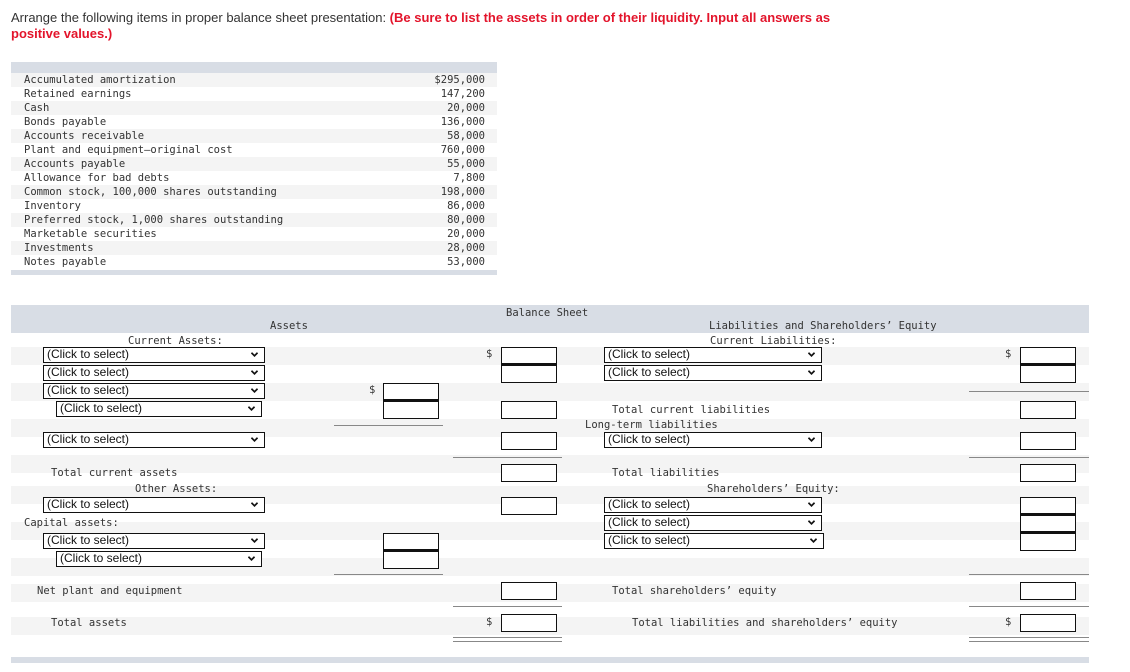 The image size is (1130, 672). Describe the element at coordinates (159, 559) in the screenshot. I see `capital-asset-select-2: (Click to select)` at that location.